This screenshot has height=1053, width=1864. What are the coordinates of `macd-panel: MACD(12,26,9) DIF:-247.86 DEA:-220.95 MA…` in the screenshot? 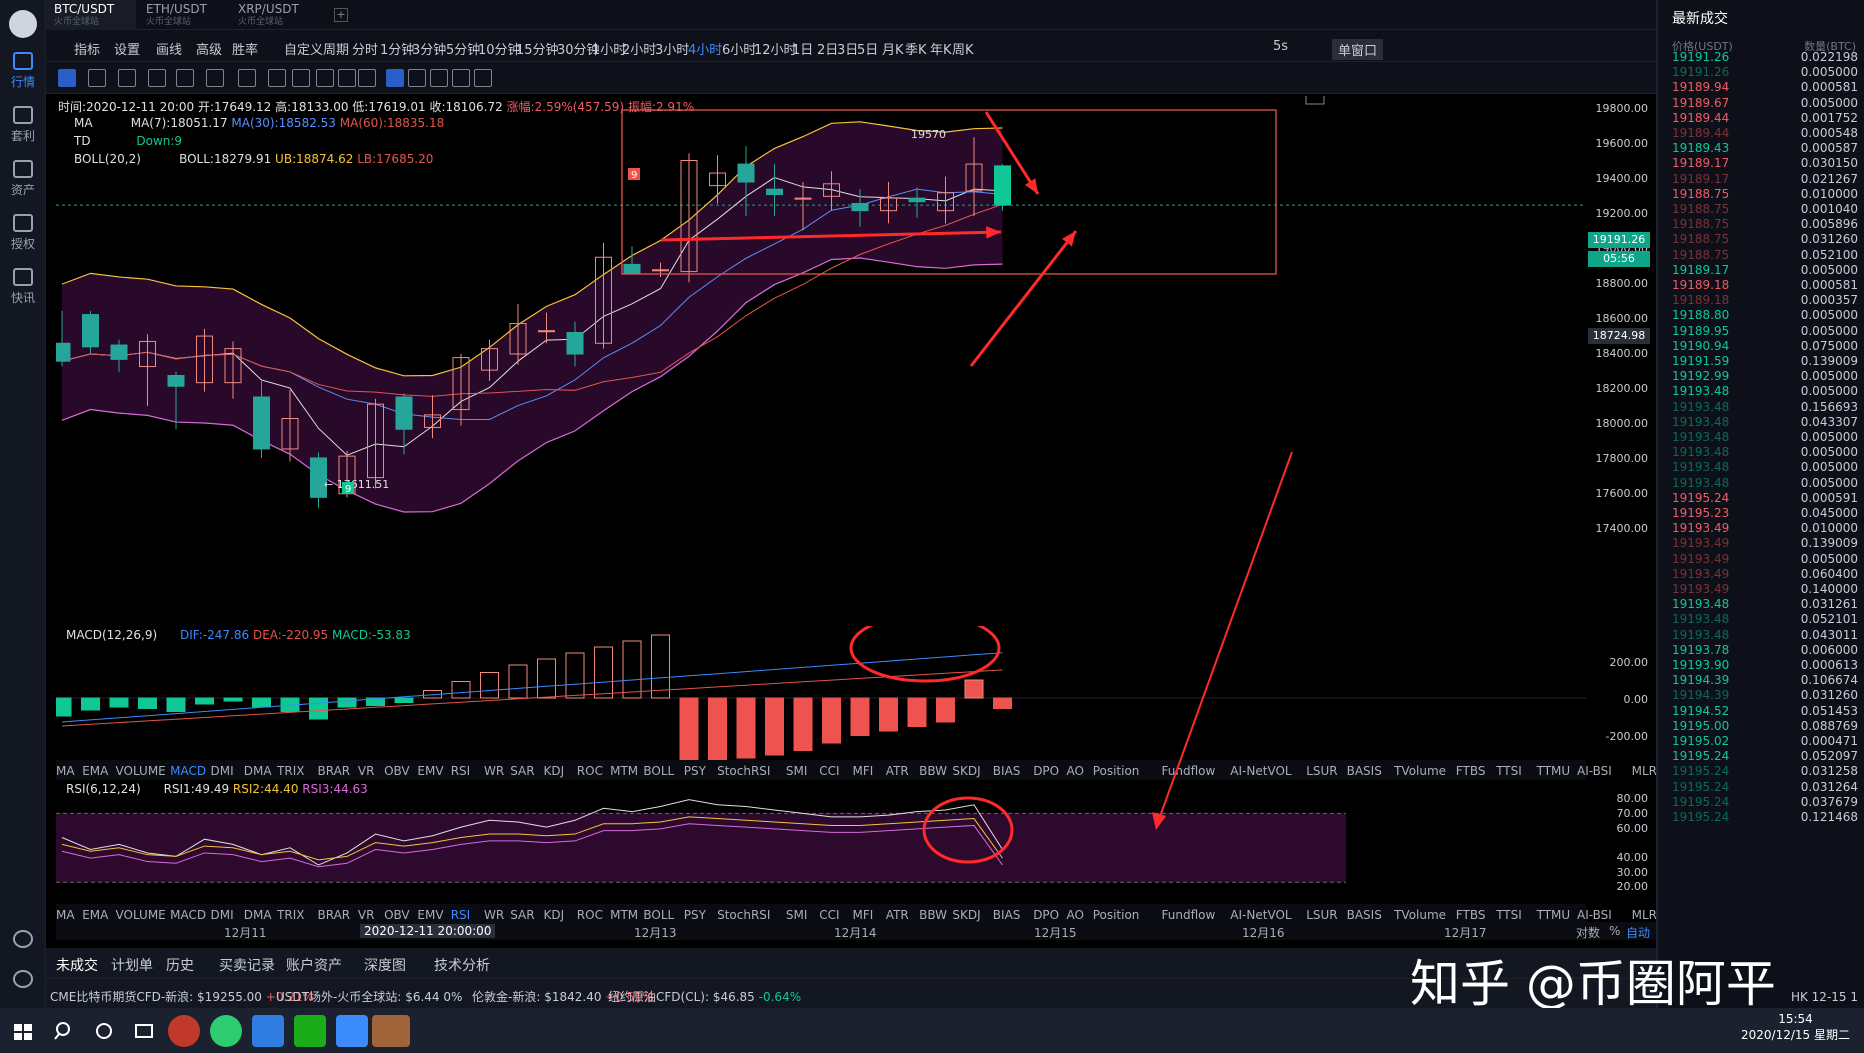 It's located at (821, 693).